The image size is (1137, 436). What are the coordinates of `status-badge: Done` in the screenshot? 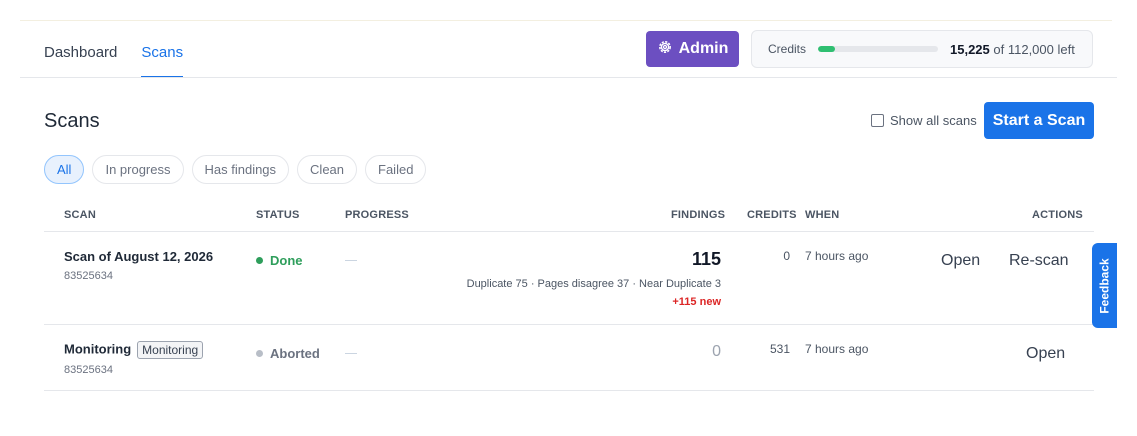 It's located at (279, 260).